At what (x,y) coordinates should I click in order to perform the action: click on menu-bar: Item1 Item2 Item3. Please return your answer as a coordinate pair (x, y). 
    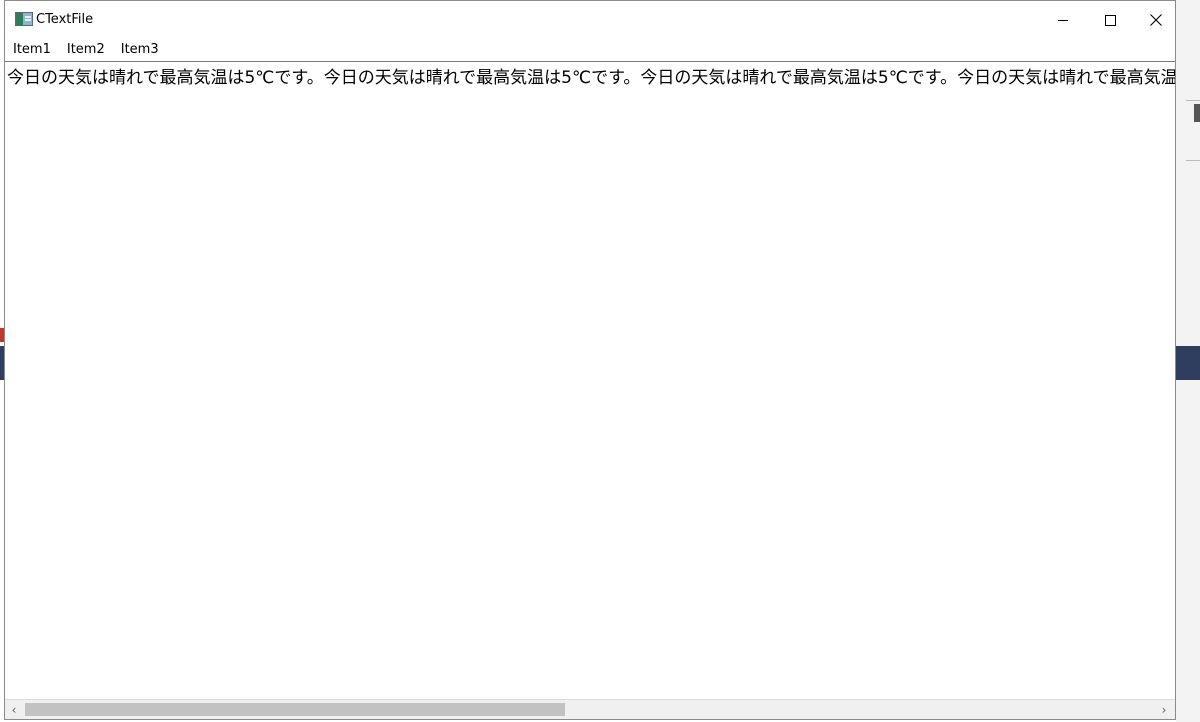
    Looking at the image, I should click on (590, 50).